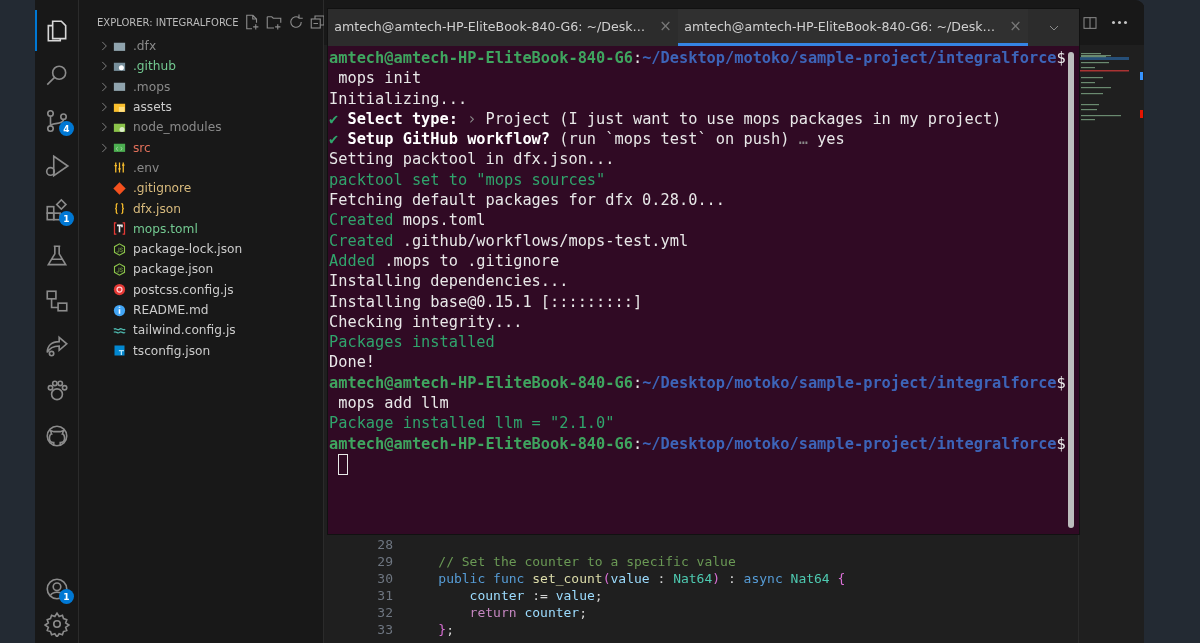 The width and height of the screenshot is (1200, 643). Describe the element at coordinates (535, 595) in the screenshot. I see `code-line: counter := value;` at that location.